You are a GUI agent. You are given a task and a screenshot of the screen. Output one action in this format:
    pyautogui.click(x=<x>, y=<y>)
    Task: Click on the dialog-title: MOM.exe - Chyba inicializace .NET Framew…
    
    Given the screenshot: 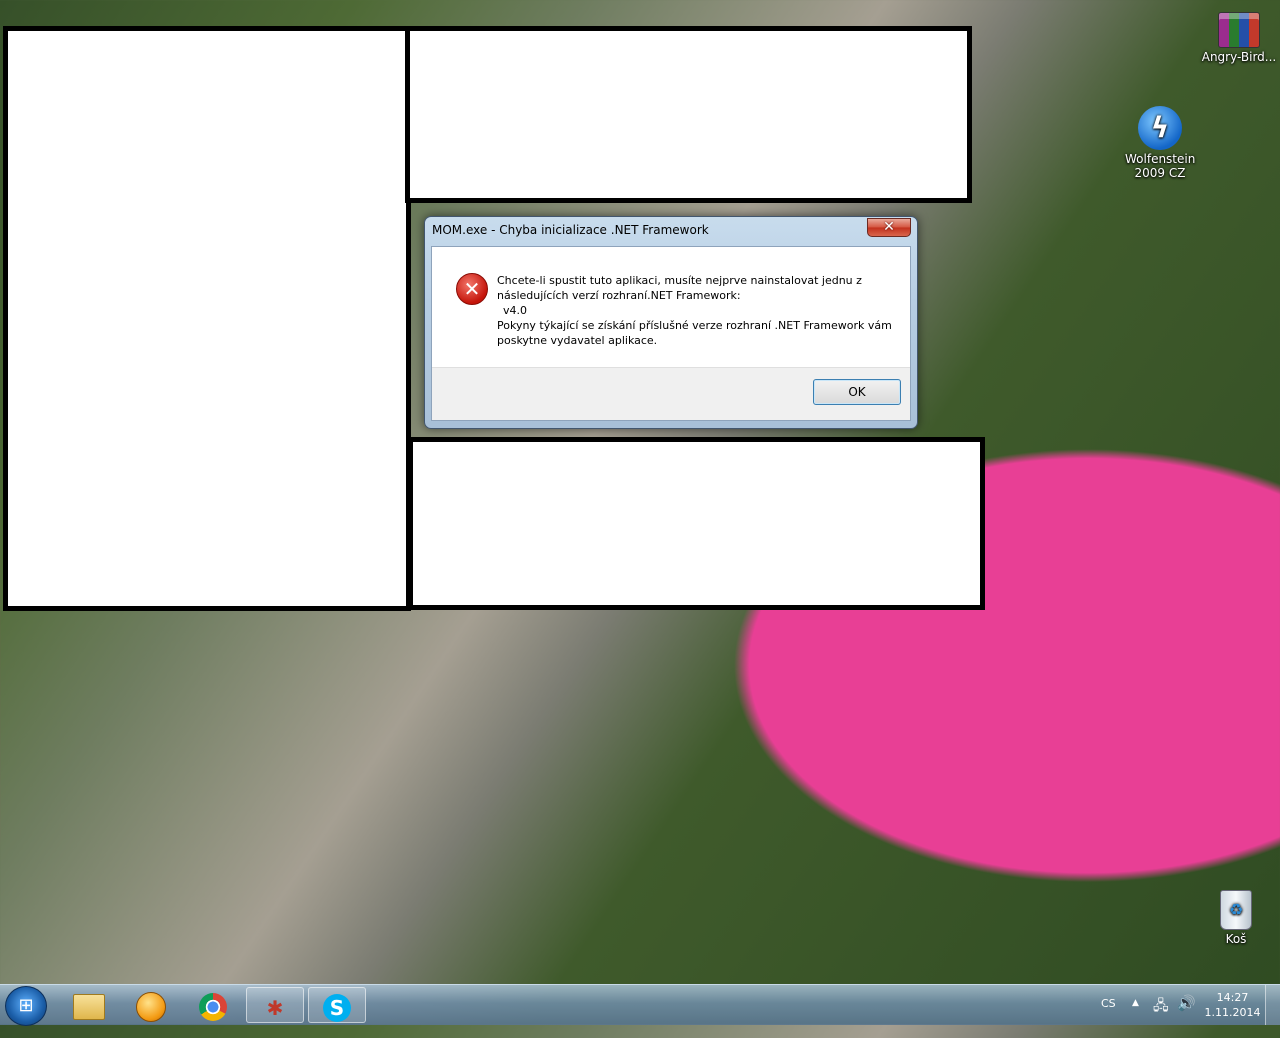 What is the action you would take?
    pyautogui.click(x=570, y=230)
    